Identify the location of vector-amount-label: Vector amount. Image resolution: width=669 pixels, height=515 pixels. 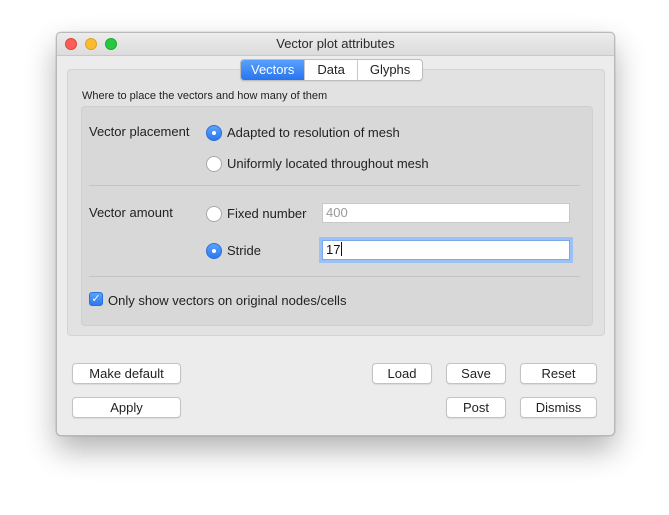
(131, 212).